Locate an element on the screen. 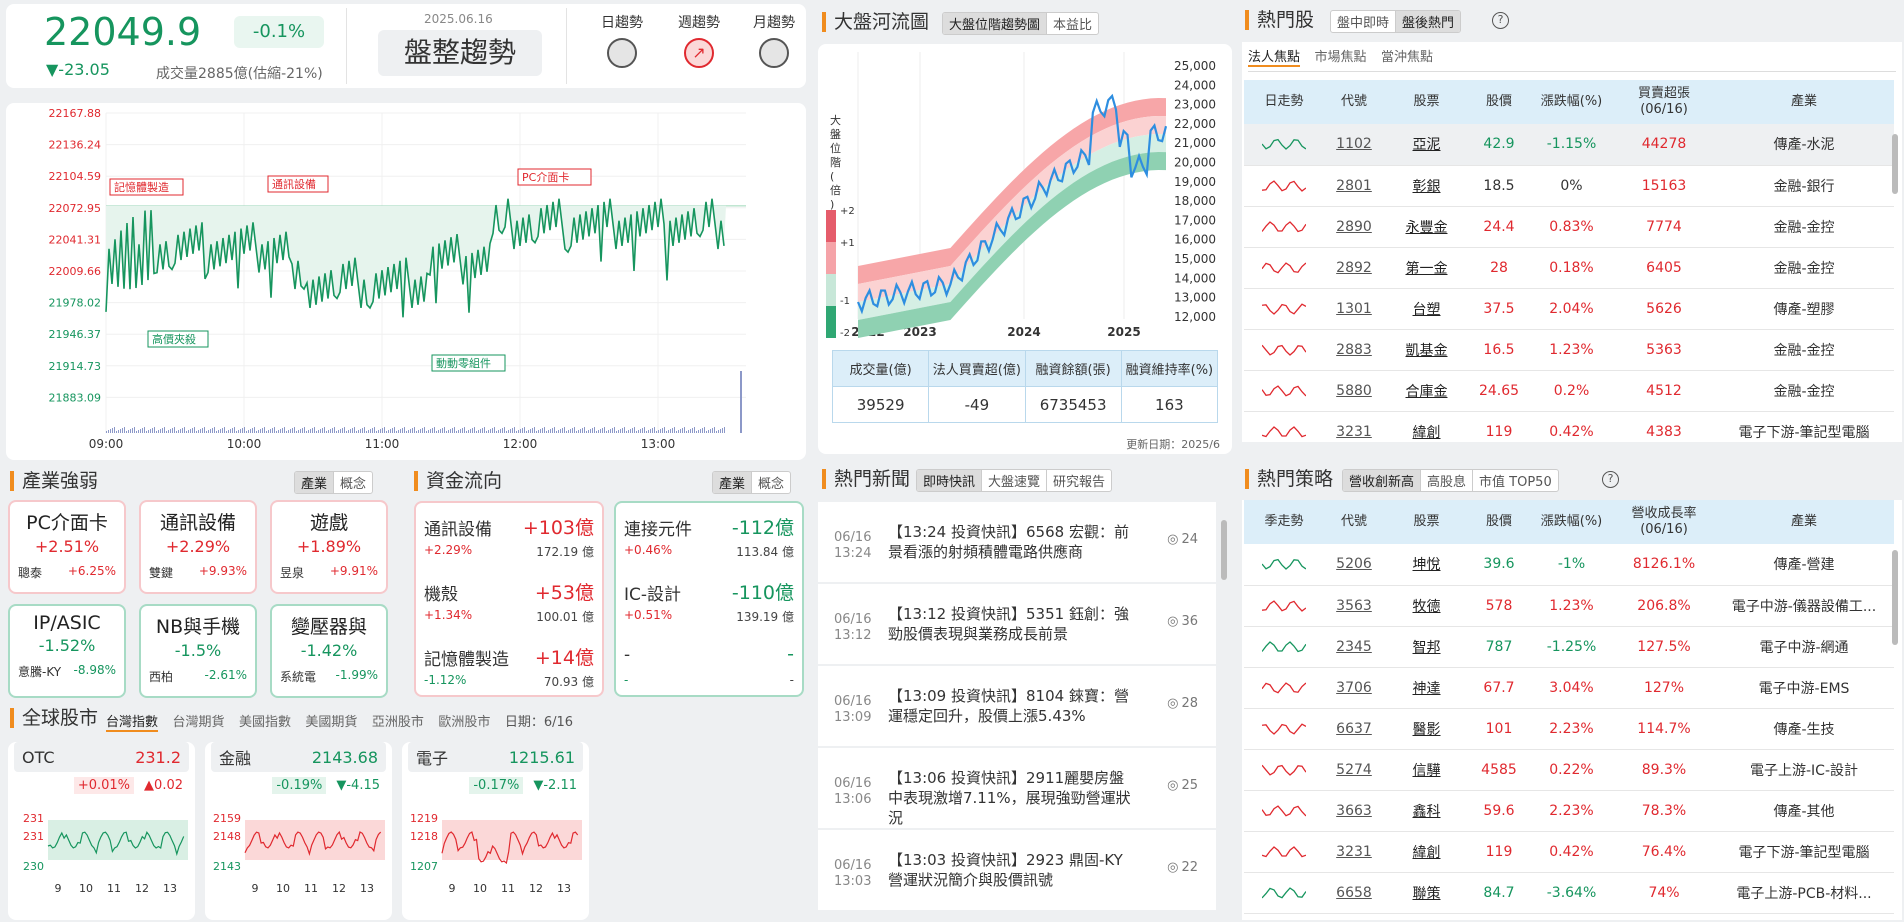 The image size is (1904, 922). stock-name: 神達 is located at coordinates (1426, 688).